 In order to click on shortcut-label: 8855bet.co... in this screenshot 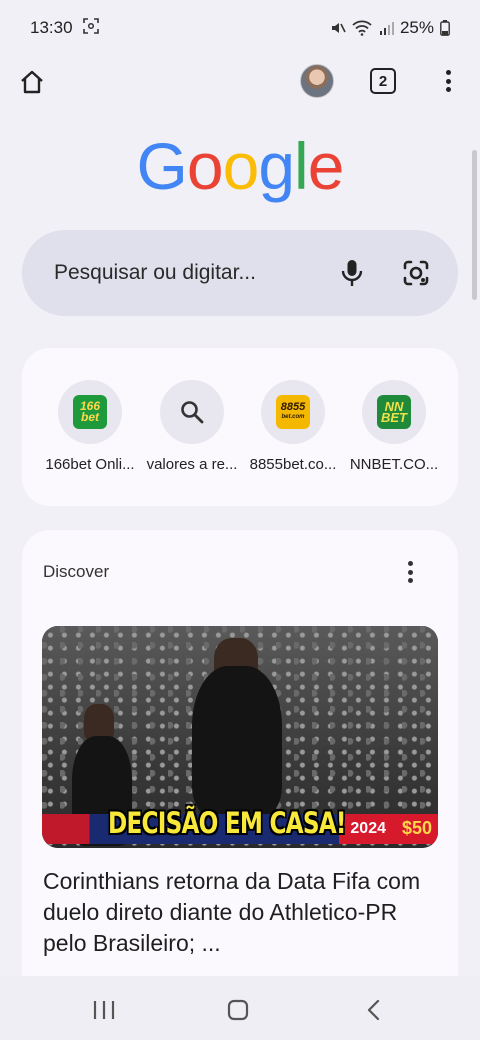, I will do `click(293, 464)`.